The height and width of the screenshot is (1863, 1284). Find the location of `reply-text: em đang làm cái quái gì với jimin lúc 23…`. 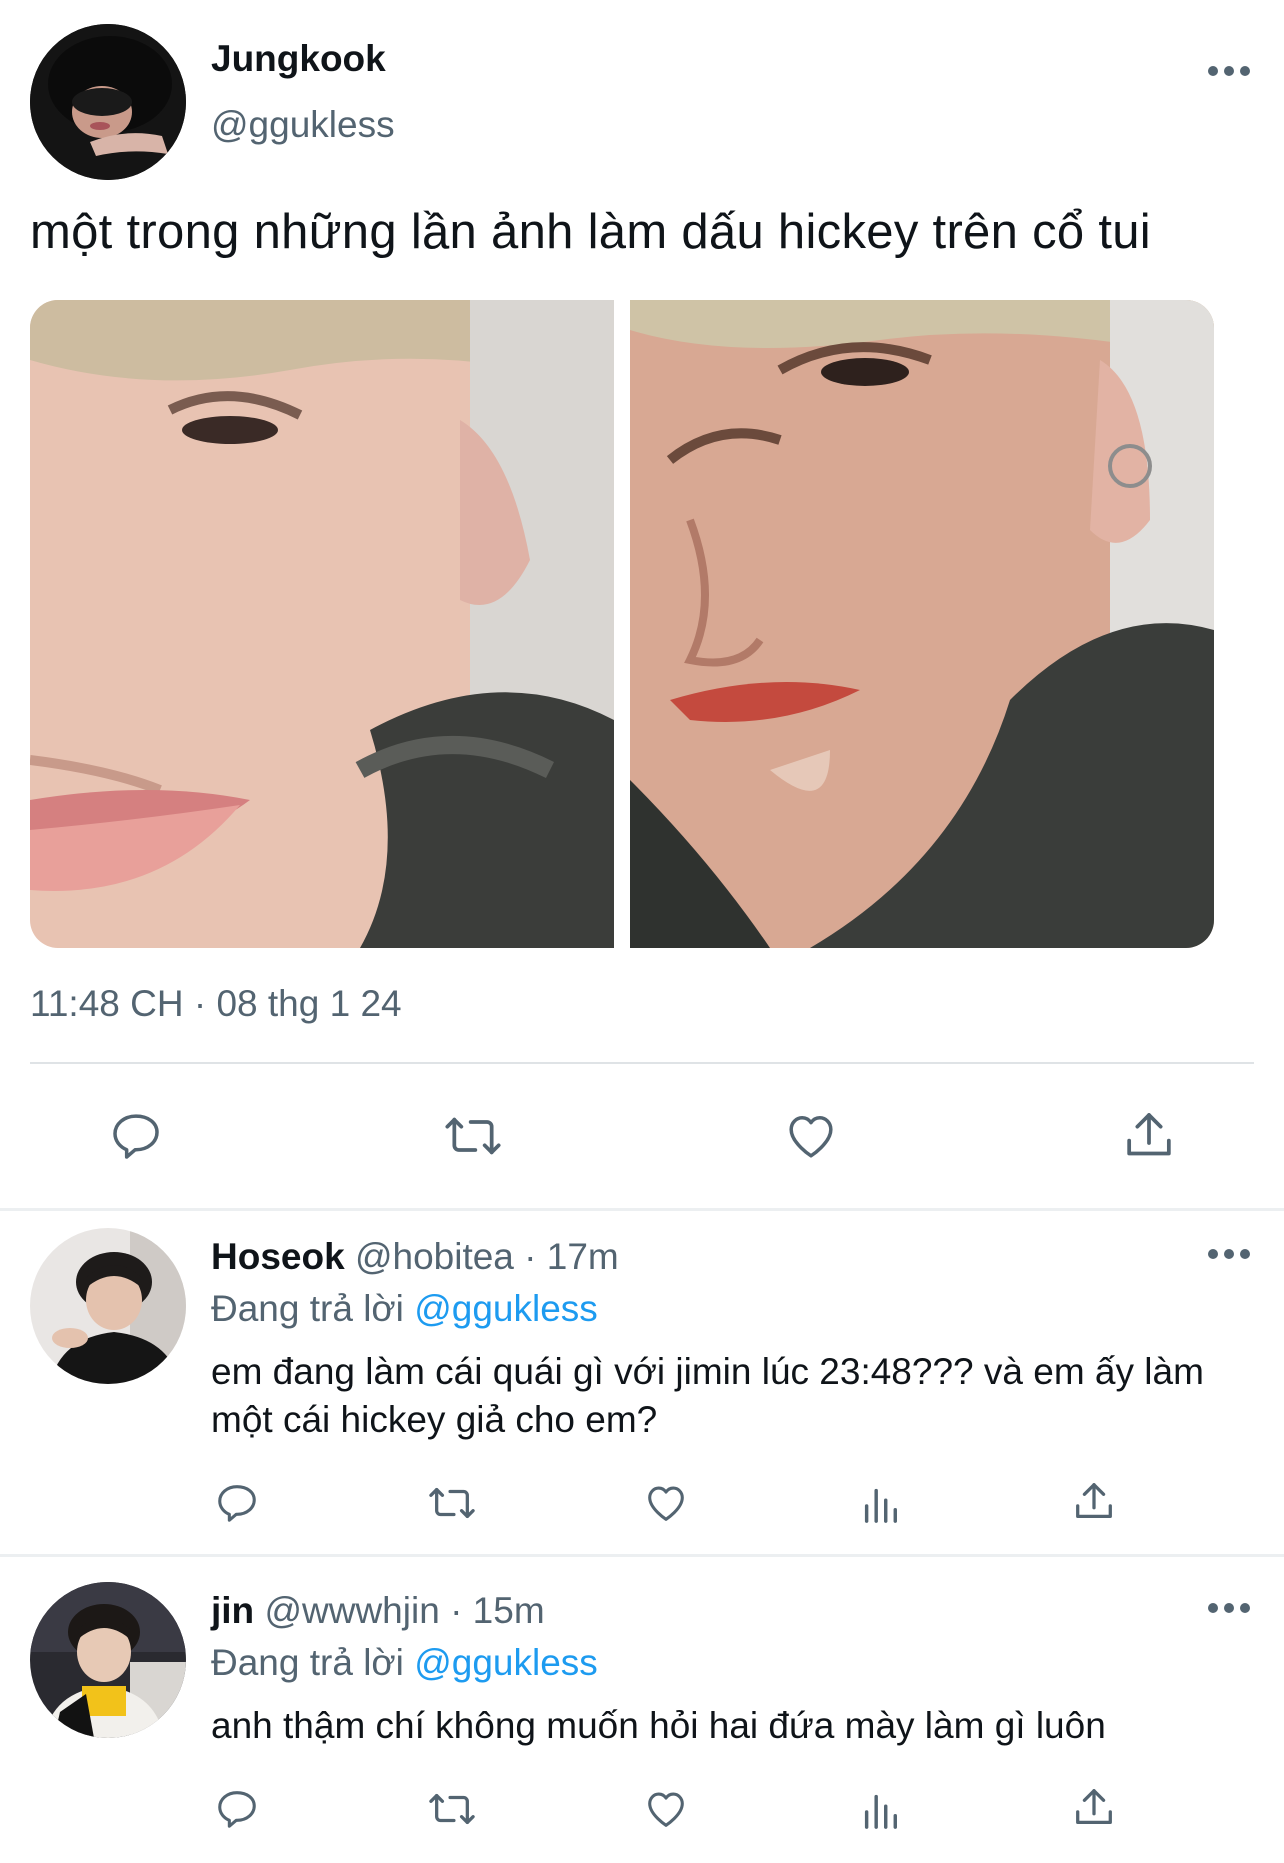

reply-text: em đang làm cái quái gì với jimin lúc 23… is located at coordinates (707, 1395).